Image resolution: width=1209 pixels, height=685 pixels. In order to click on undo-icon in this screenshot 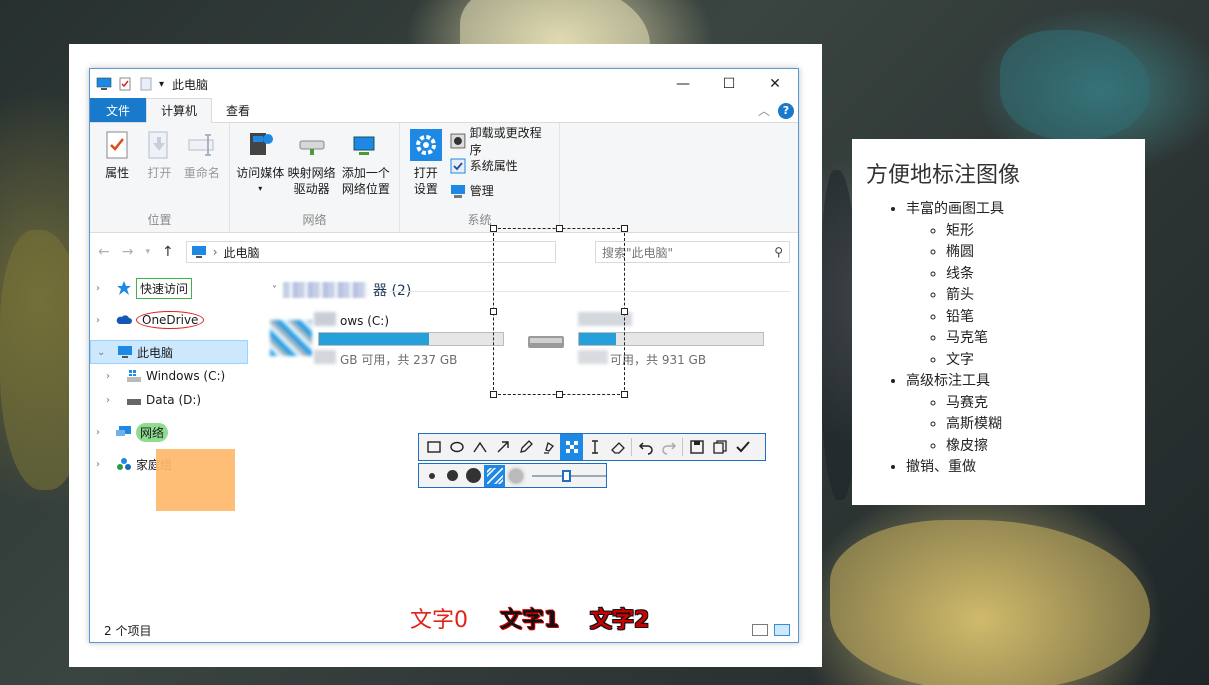, I will do `click(645, 448)`.